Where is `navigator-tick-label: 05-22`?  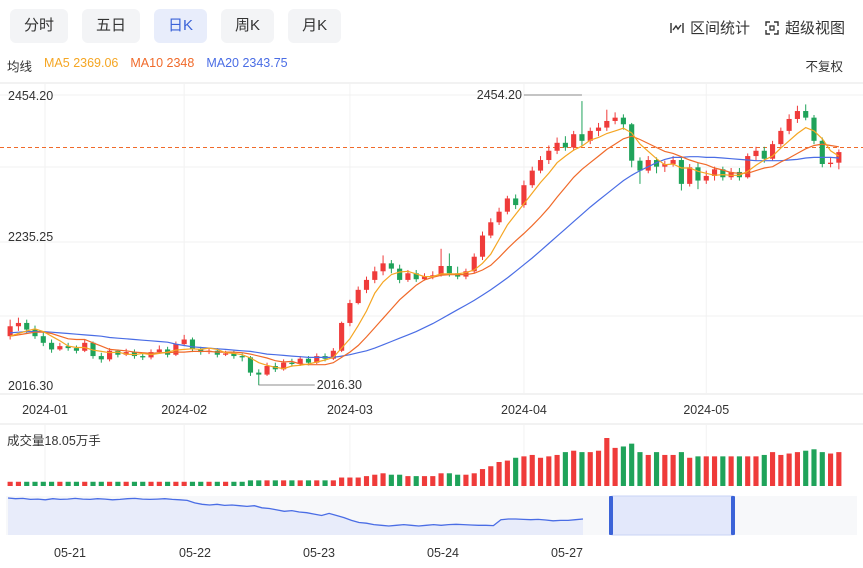
navigator-tick-label: 05-22 is located at coordinates (195, 553).